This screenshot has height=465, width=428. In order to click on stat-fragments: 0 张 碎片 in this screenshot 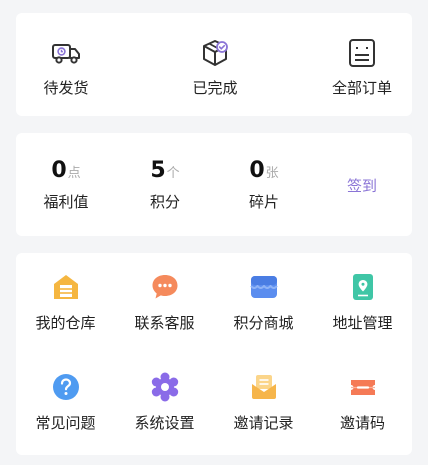, I will do `click(264, 184)`.